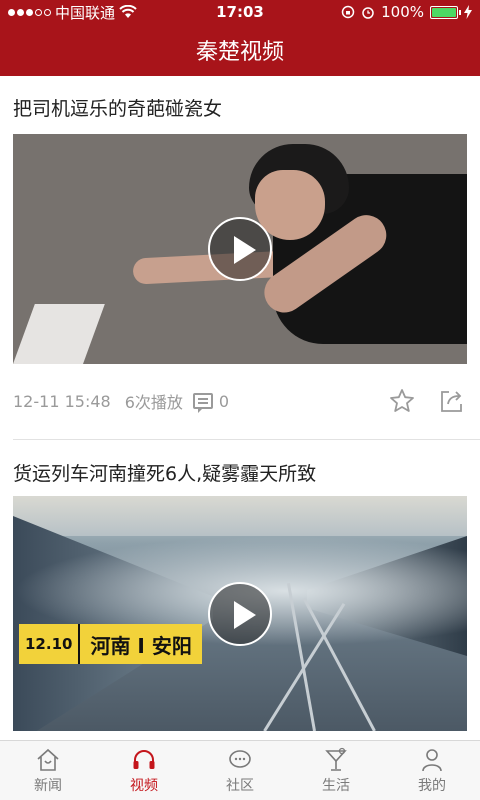  What do you see at coordinates (144, 770) in the screenshot?
I see `tab-video: 视频` at bounding box center [144, 770].